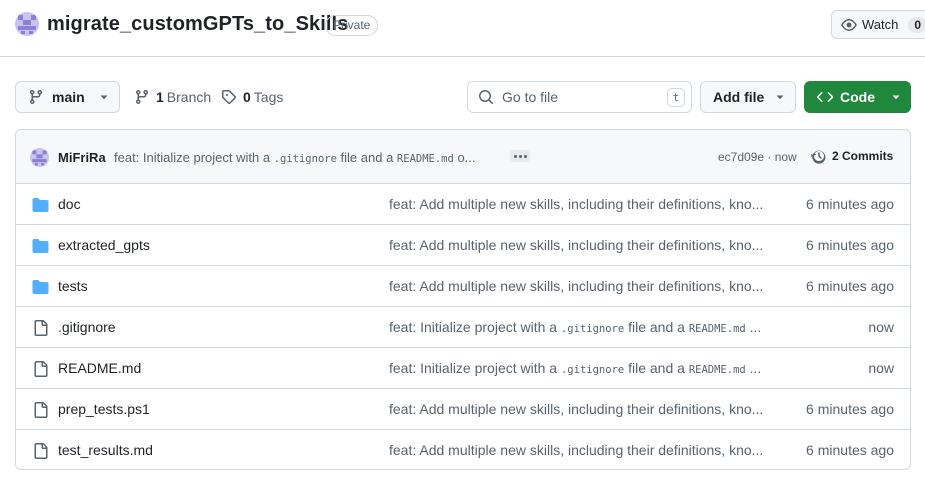  Describe the element at coordinates (104, 245) in the screenshot. I see `file-name-link: extracted_gpts` at that location.